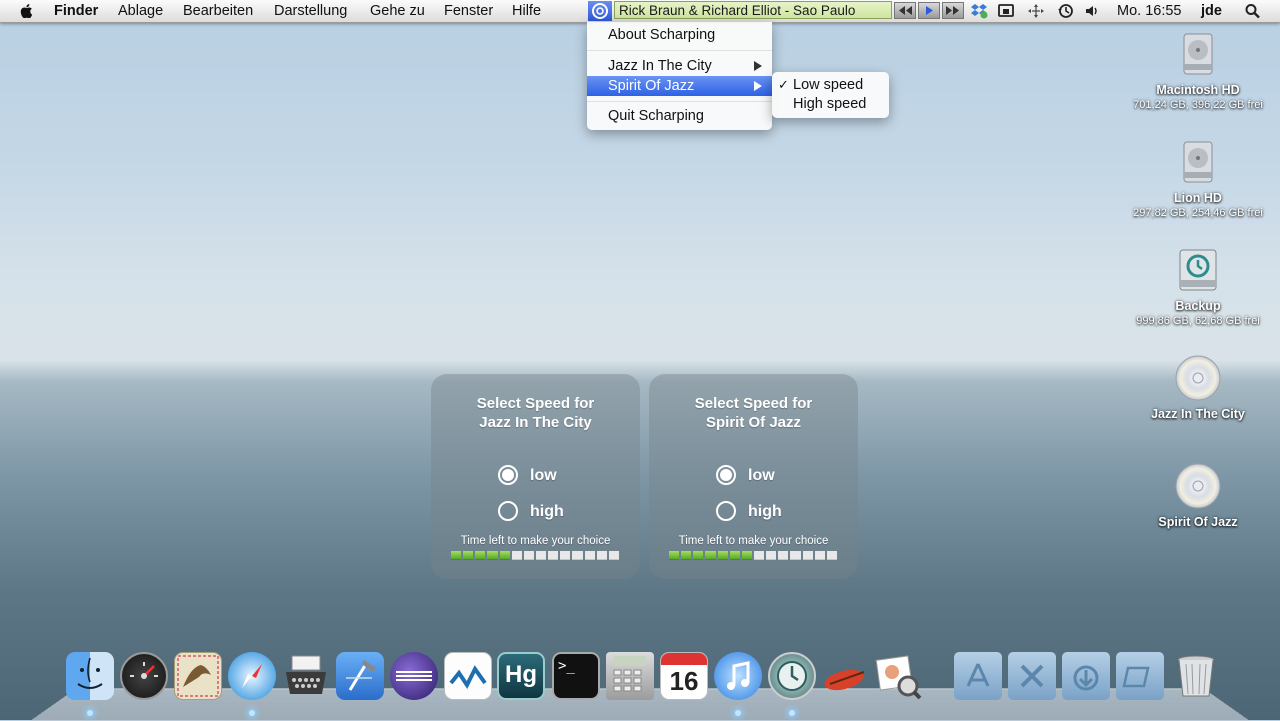 The image size is (1280, 721). I want to click on forward-icon, so click(953, 10).